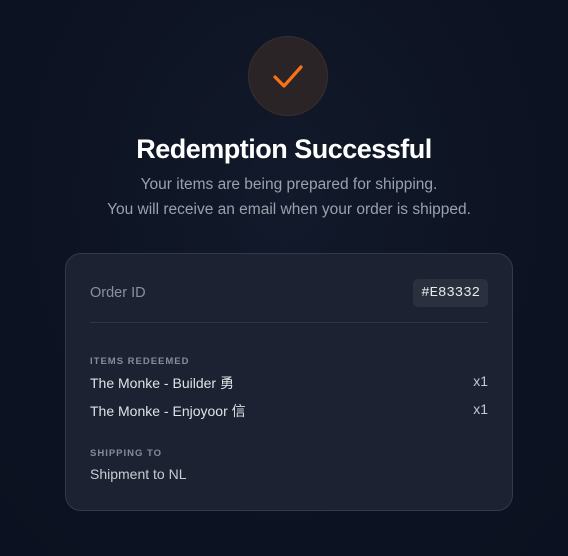  Describe the element at coordinates (168, 411) in the screenshot. I see `item-name: The Monke - Enjoyoor 信` at that location.